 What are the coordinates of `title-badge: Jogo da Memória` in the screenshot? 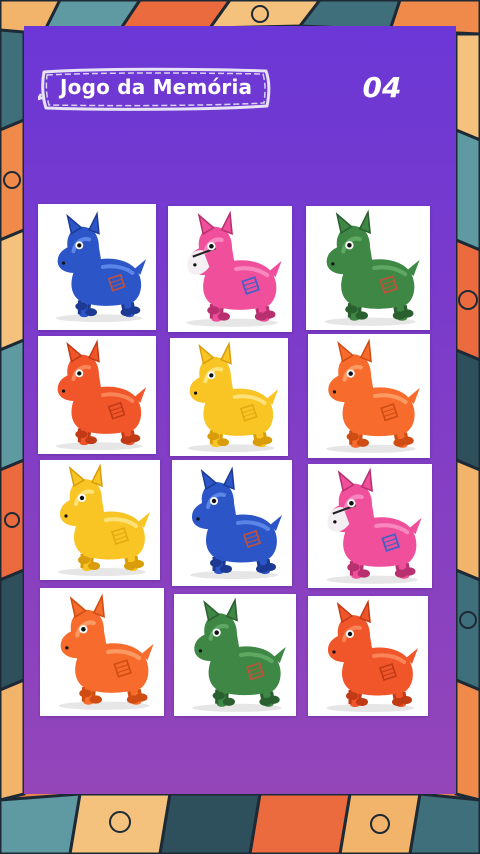 It's located at (155, 89).